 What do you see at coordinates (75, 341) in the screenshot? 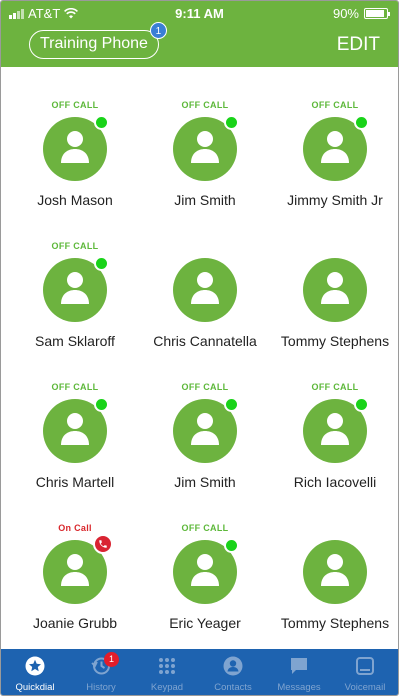
I see `contact-name: Sam Sklaroff` at bounding box center [75, 341].